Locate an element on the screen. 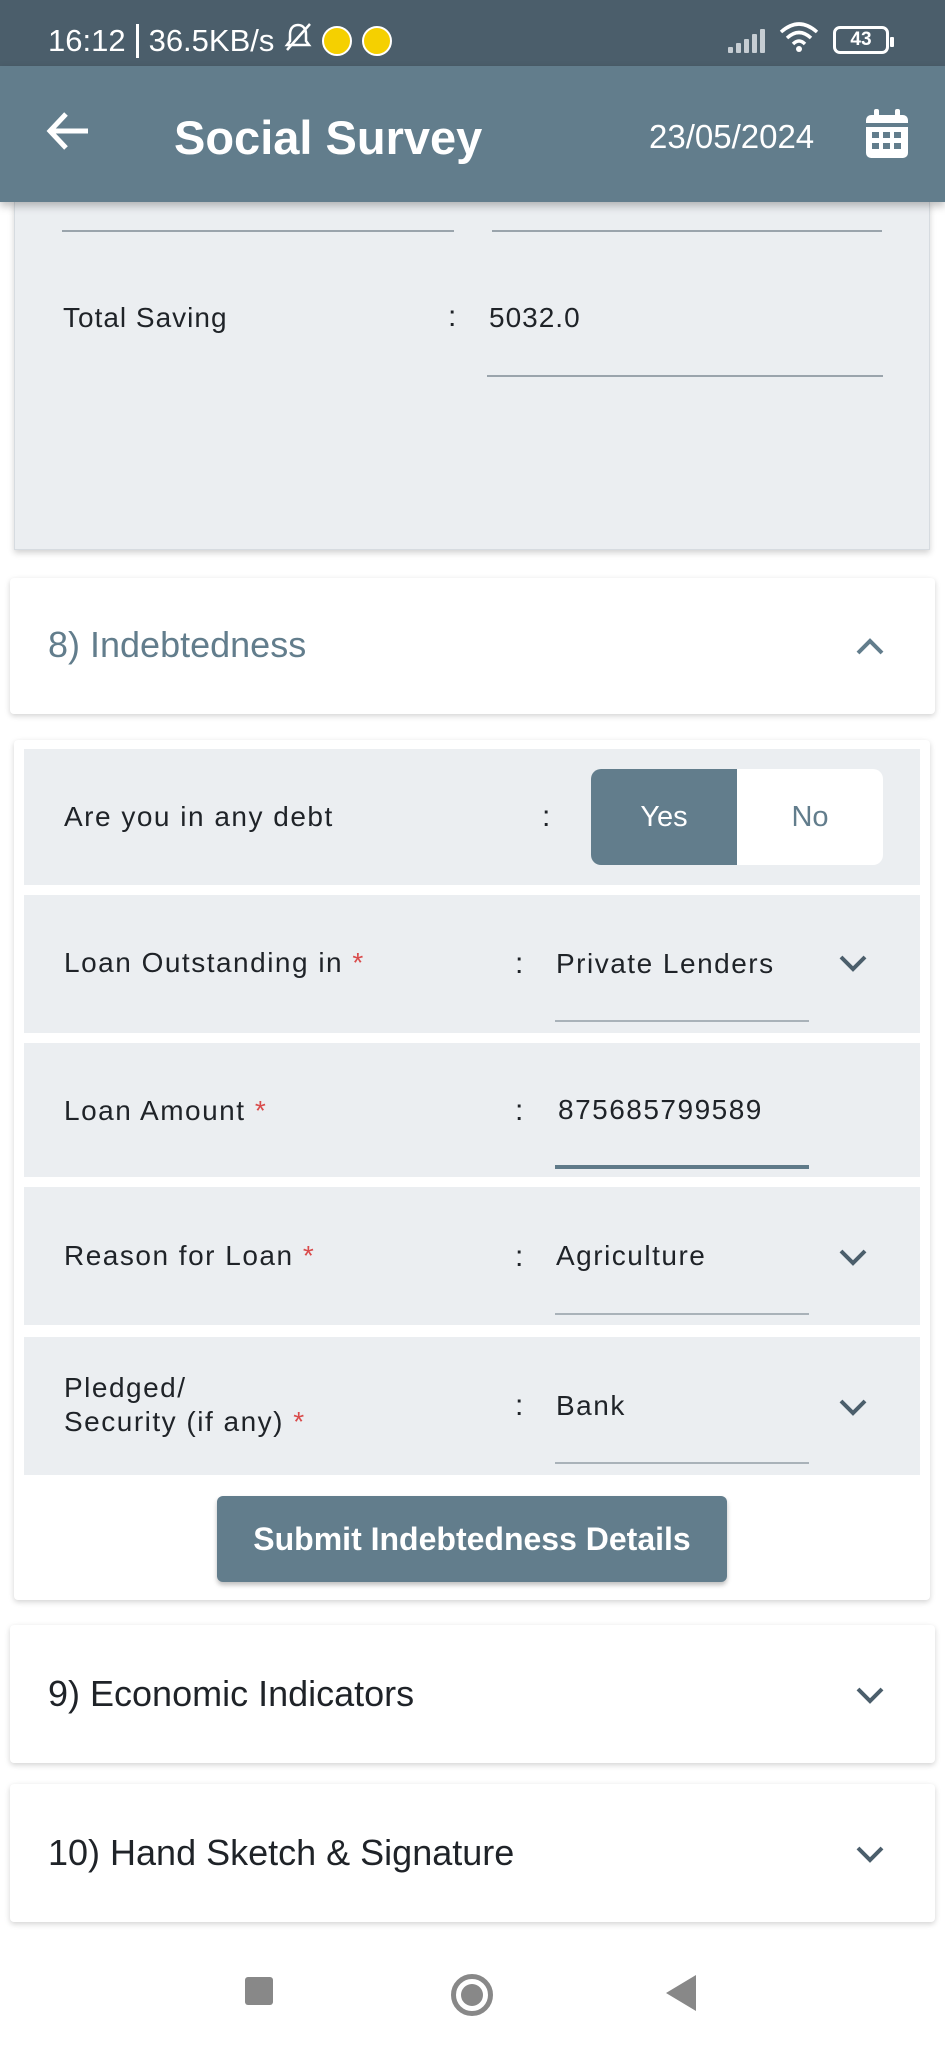 This screenshot has height=2048, width=945. section-hand-sketch-header: 10) Hand Sketch & Signature is located at coordinates (472, 1853).